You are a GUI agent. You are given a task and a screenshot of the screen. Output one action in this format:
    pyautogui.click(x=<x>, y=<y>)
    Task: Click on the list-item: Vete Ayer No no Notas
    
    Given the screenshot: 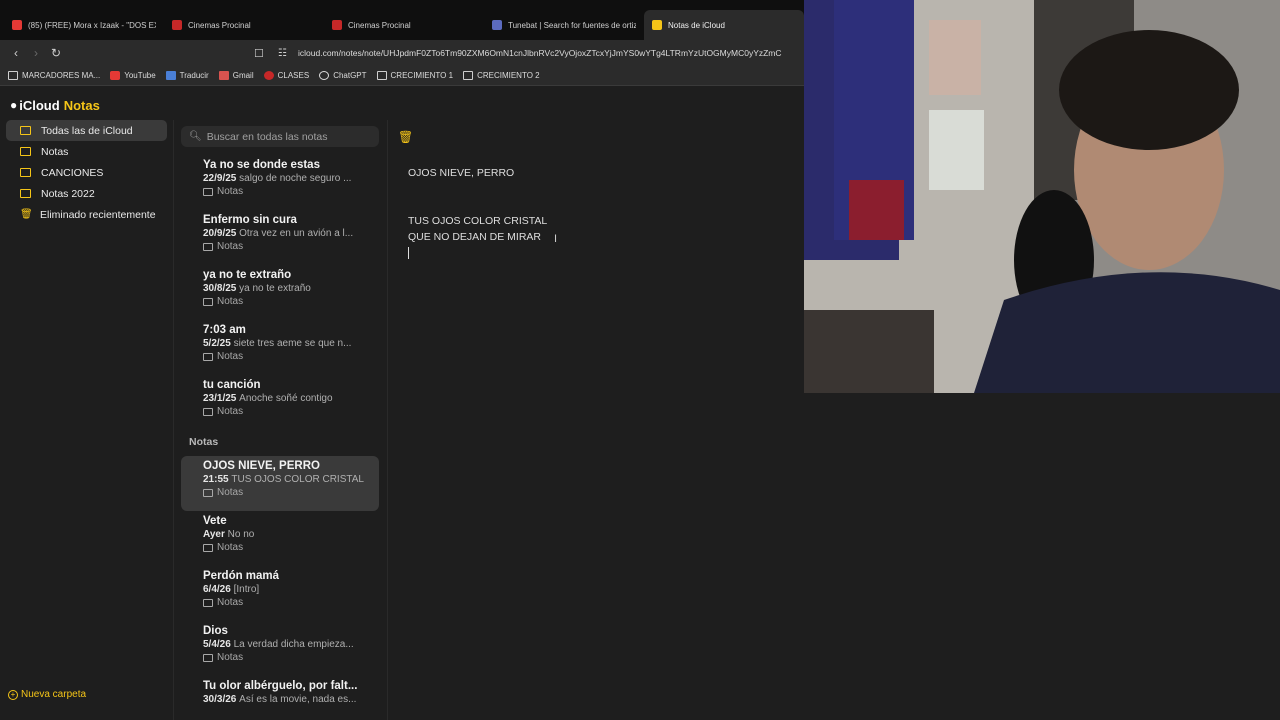 What is the action you would take?
    pyautogui.click(x=280, y=538)
    